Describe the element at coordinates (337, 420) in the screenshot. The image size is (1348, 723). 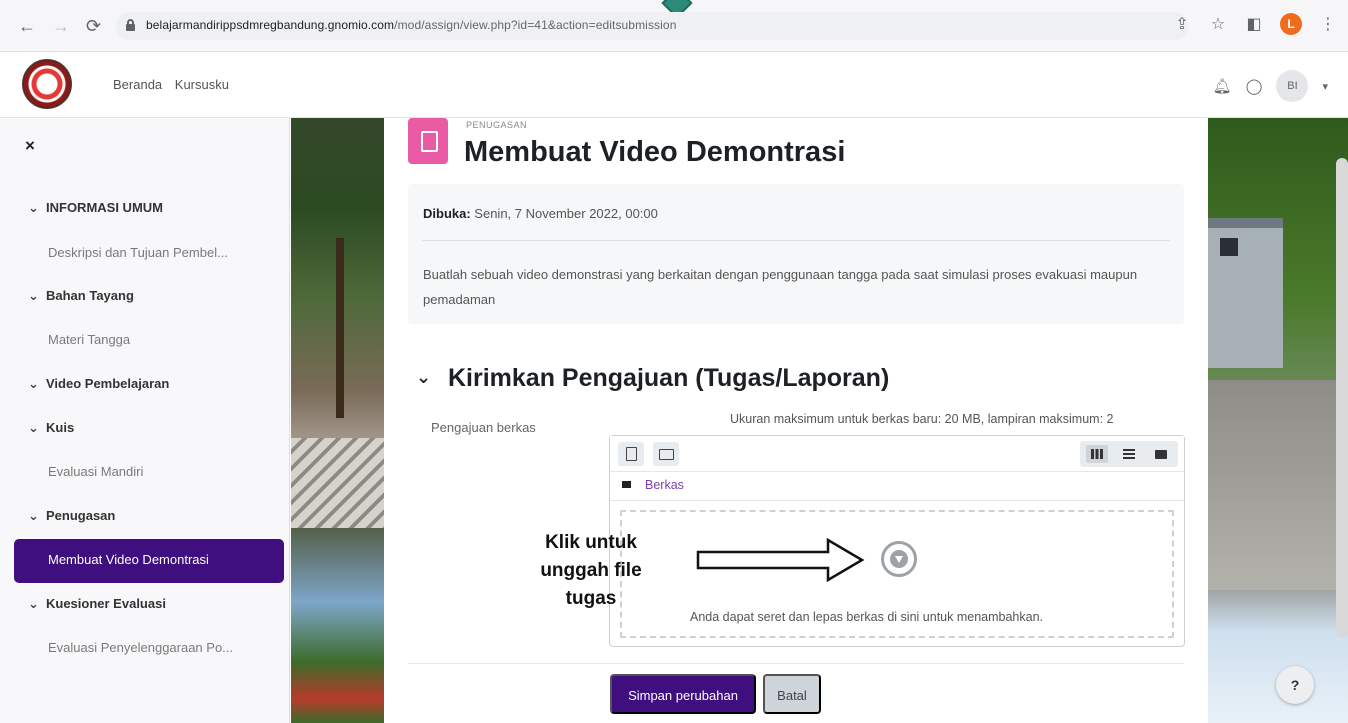
I see `background-photo-left` at that location.